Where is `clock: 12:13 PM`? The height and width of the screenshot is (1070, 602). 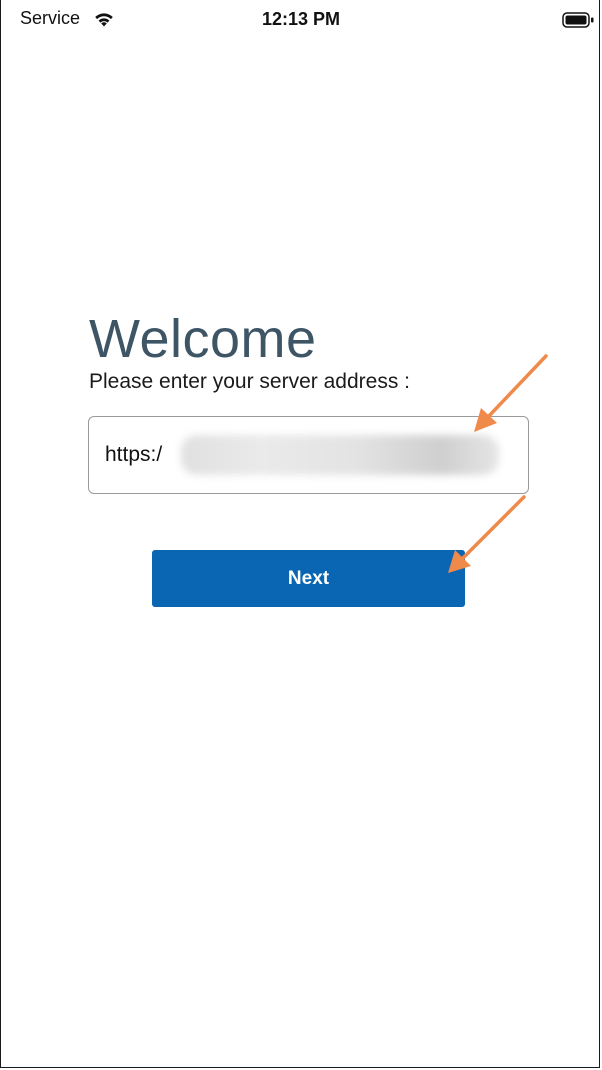
clock: 12:13 PM is located at coordinates (301, 19).